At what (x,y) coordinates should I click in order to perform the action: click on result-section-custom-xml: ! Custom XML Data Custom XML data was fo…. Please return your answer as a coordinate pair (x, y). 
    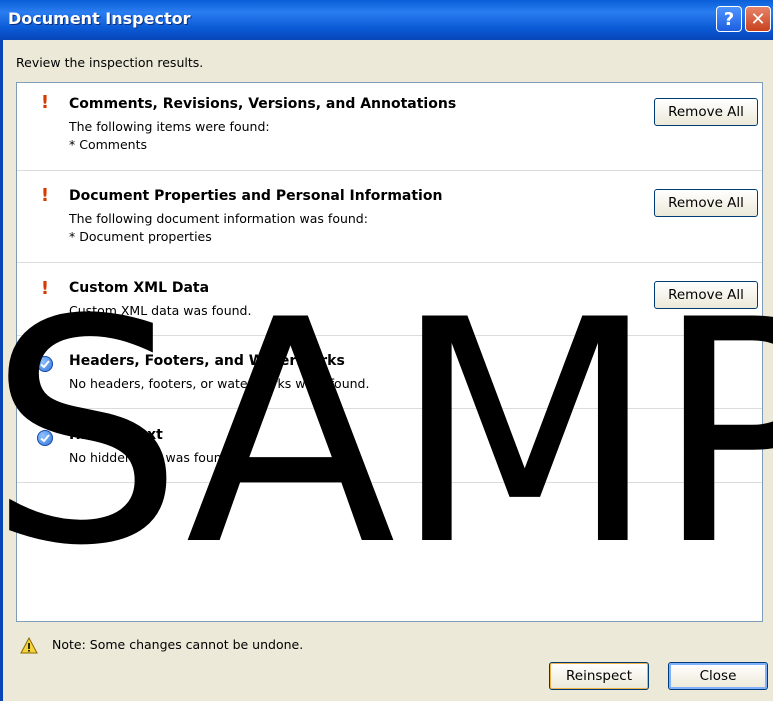
    Looking at the image, I should click on (389, 302).